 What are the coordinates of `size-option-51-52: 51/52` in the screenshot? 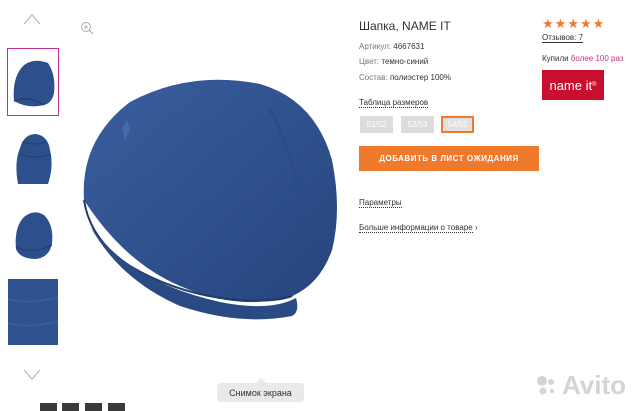 It's located at (376, 124).